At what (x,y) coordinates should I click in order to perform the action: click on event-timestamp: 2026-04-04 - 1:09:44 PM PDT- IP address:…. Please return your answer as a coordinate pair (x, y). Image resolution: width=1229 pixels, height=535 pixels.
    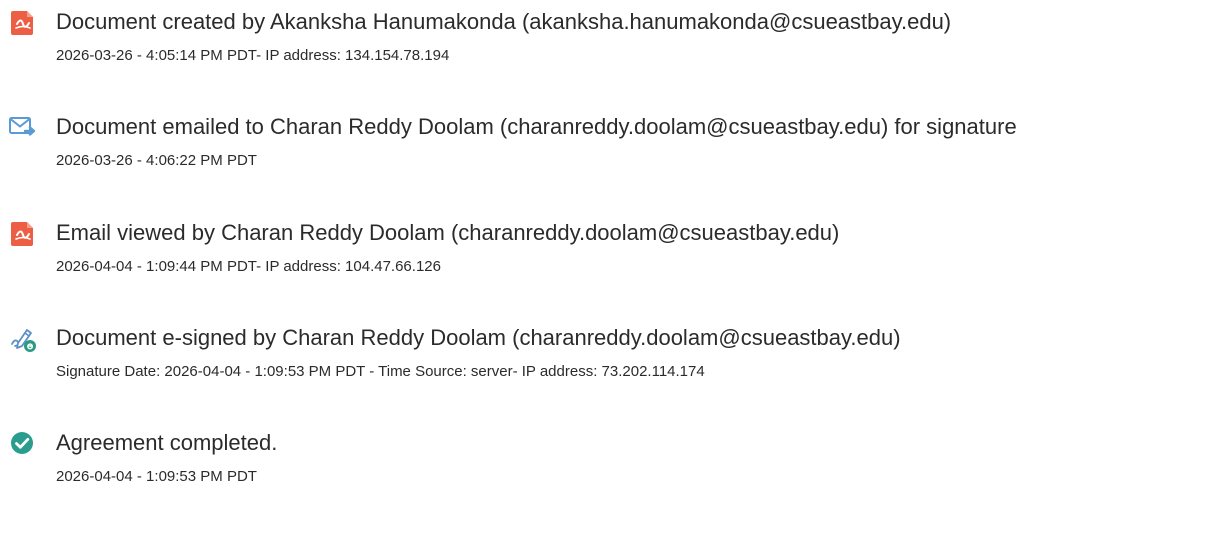
    Looking at the image, I should click on (248, 266).